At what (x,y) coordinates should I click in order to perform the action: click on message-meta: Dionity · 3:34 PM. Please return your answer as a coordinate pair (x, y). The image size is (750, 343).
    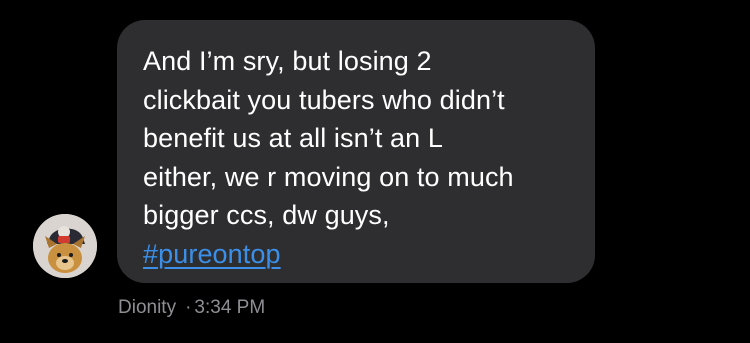
    Looking at the image, I should click on (191, 308).